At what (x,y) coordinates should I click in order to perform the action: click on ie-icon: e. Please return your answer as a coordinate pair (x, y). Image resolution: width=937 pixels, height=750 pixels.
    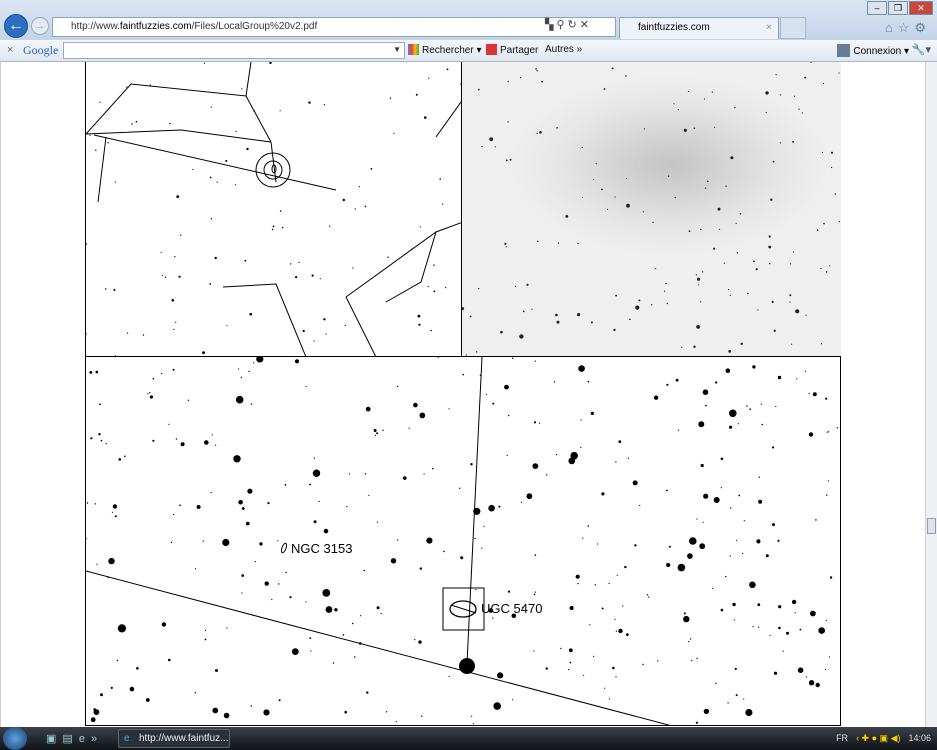
    Looking at the image, I should click on (85, 739).